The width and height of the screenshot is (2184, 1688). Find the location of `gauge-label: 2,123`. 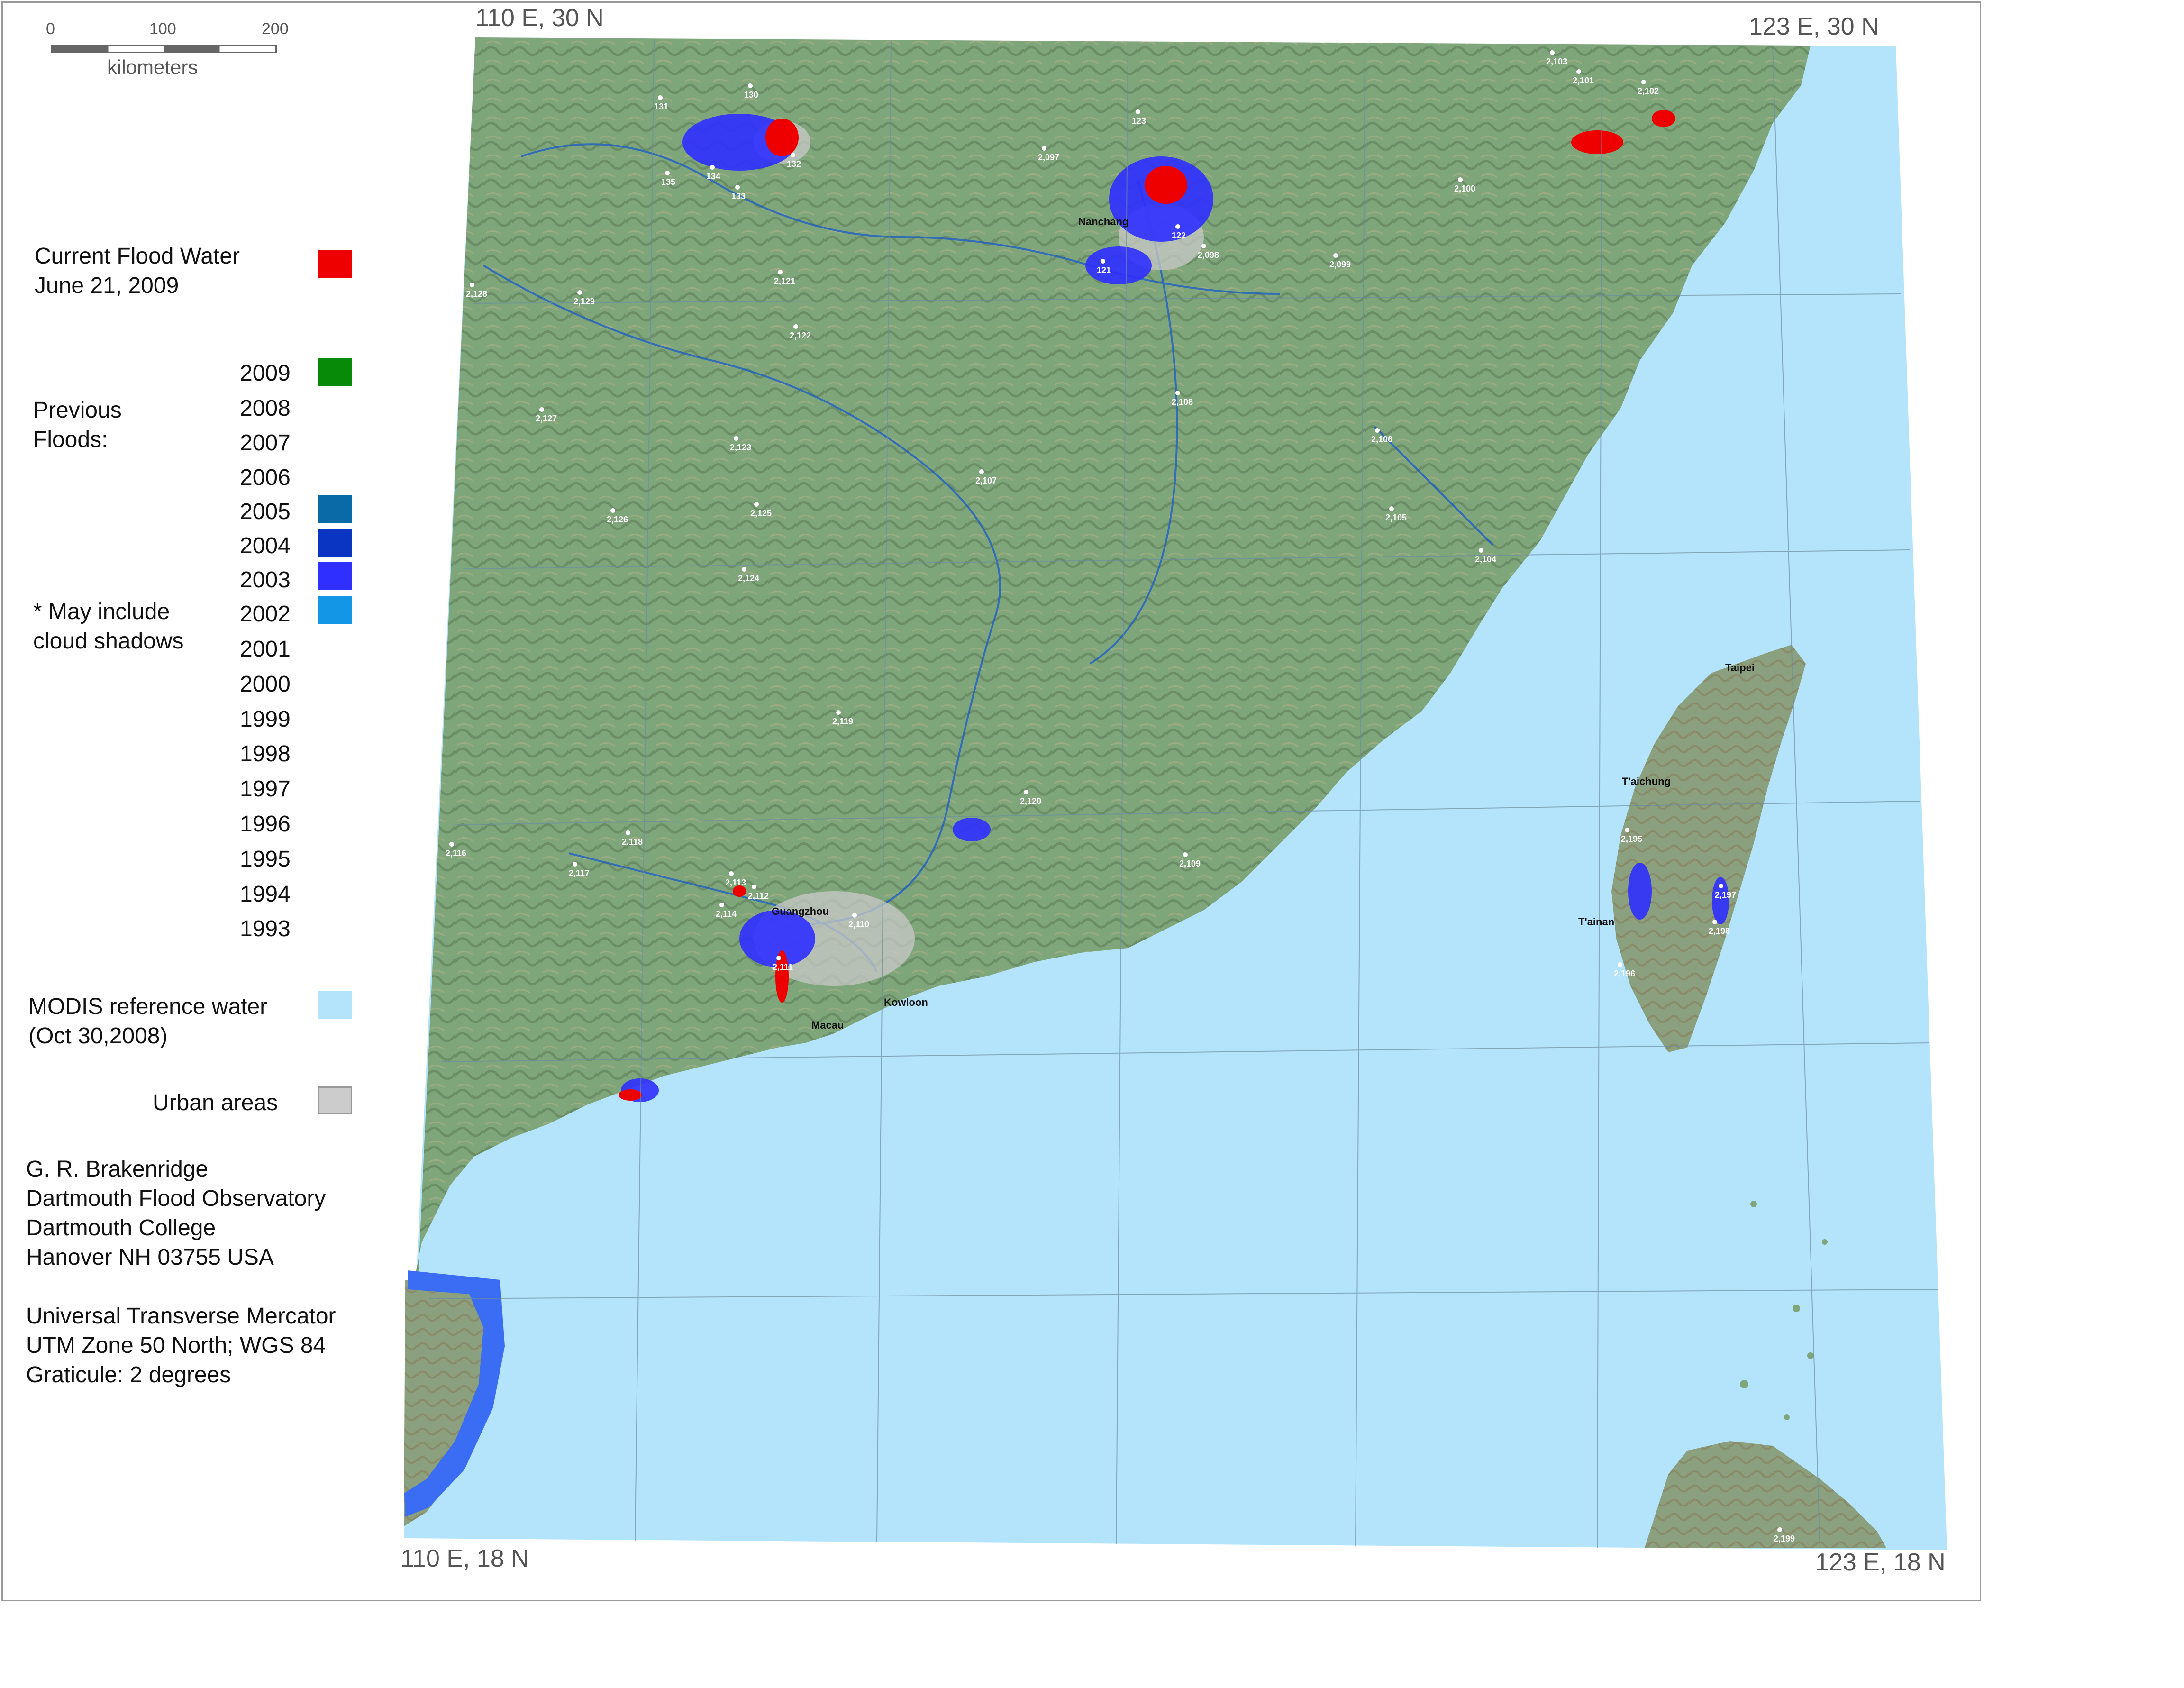

gauge-label: 2,123 is located at coordinates (740, 444).